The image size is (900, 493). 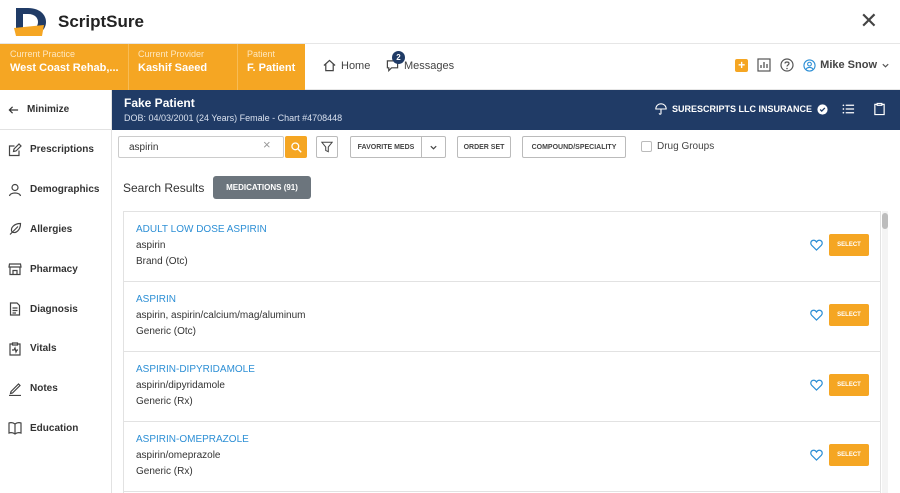 I want to click on medication-name-link: ASPIRIN, so click(x=156, y=299).